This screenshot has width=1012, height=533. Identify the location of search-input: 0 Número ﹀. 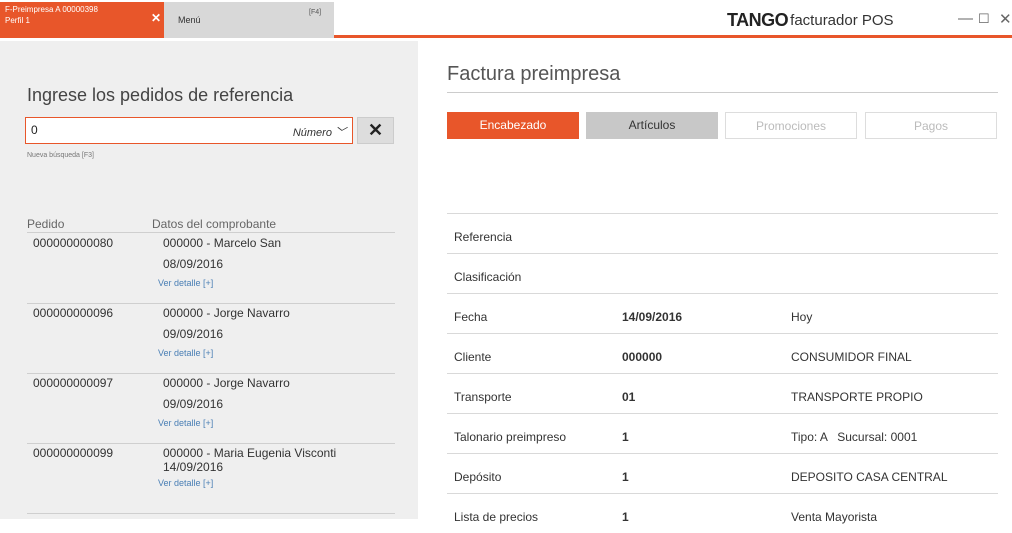
(189, 130).